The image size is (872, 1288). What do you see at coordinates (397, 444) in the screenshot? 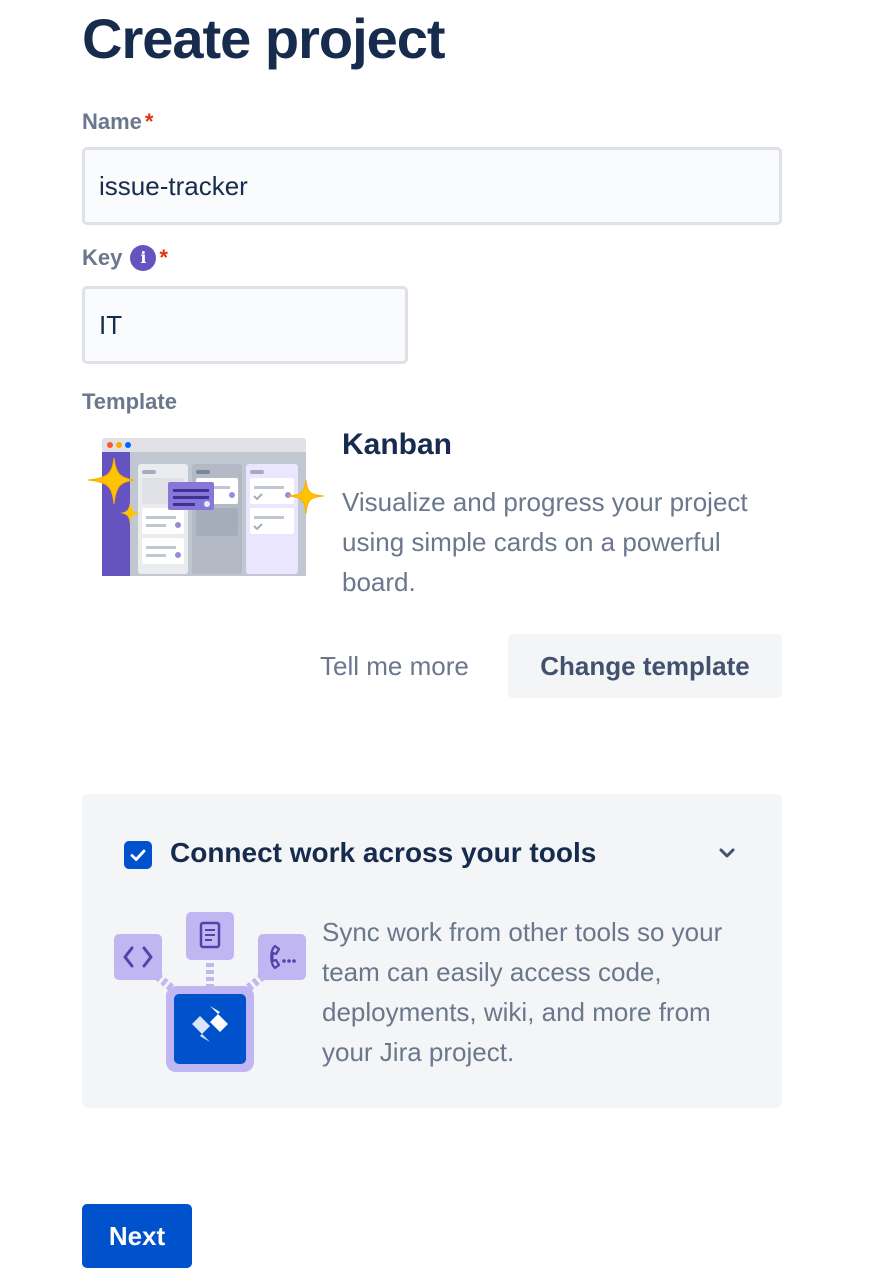
I see `template-name: Kanban` at bounding box center [397, 444].